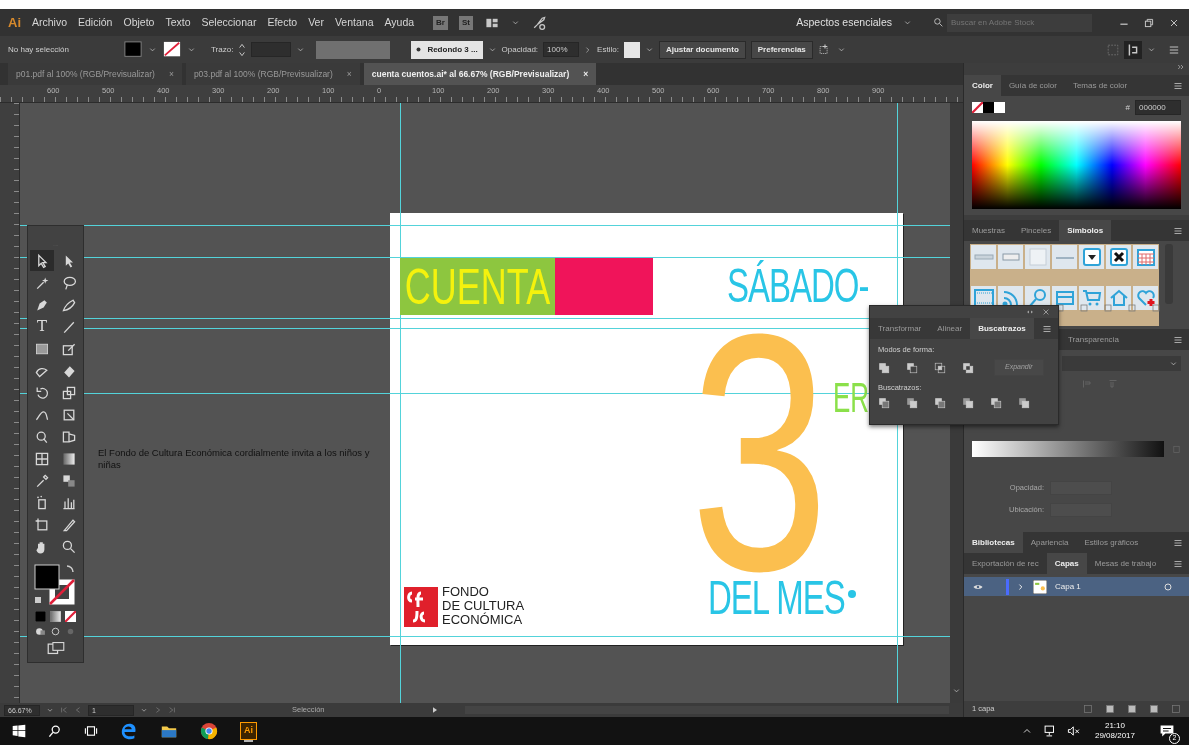 Image resolution: width=1189 pixels, height=745 pixels. Describe the element at coordinates (42, 480) in the screenshot. I see `eyedropper-icon` at that location.